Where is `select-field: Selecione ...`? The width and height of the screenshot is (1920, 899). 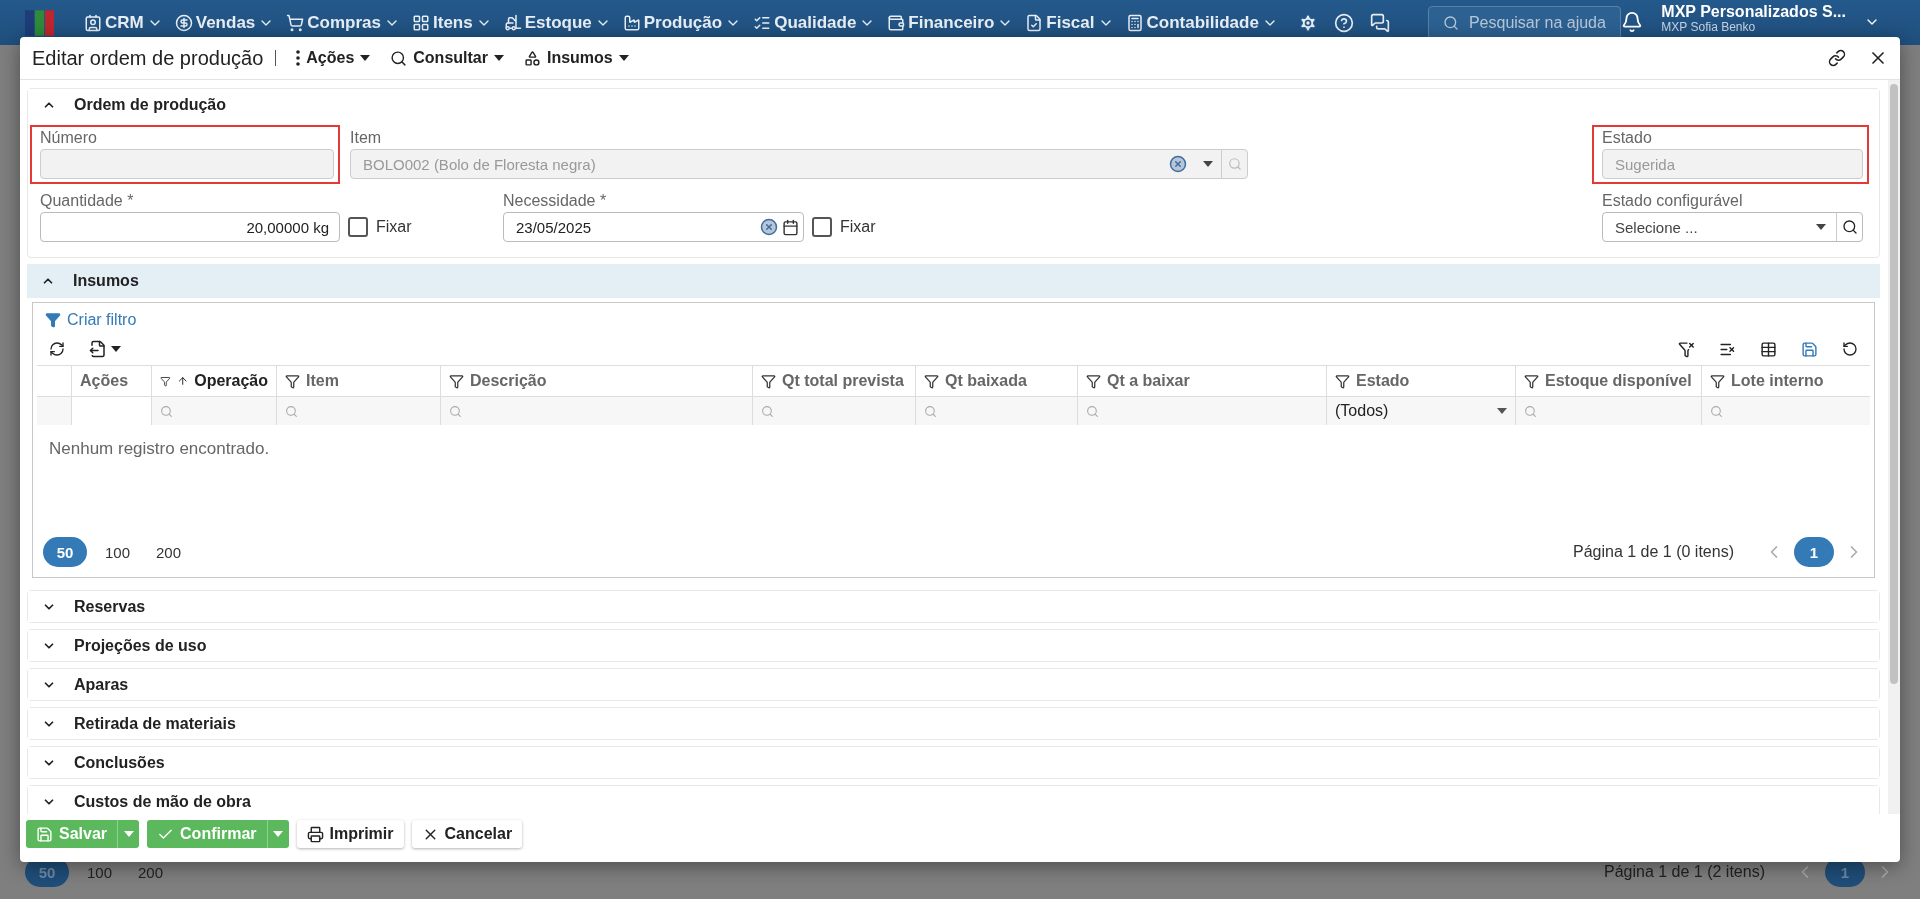
select-field: Selecione ... is located at coordinates (1732, 227).